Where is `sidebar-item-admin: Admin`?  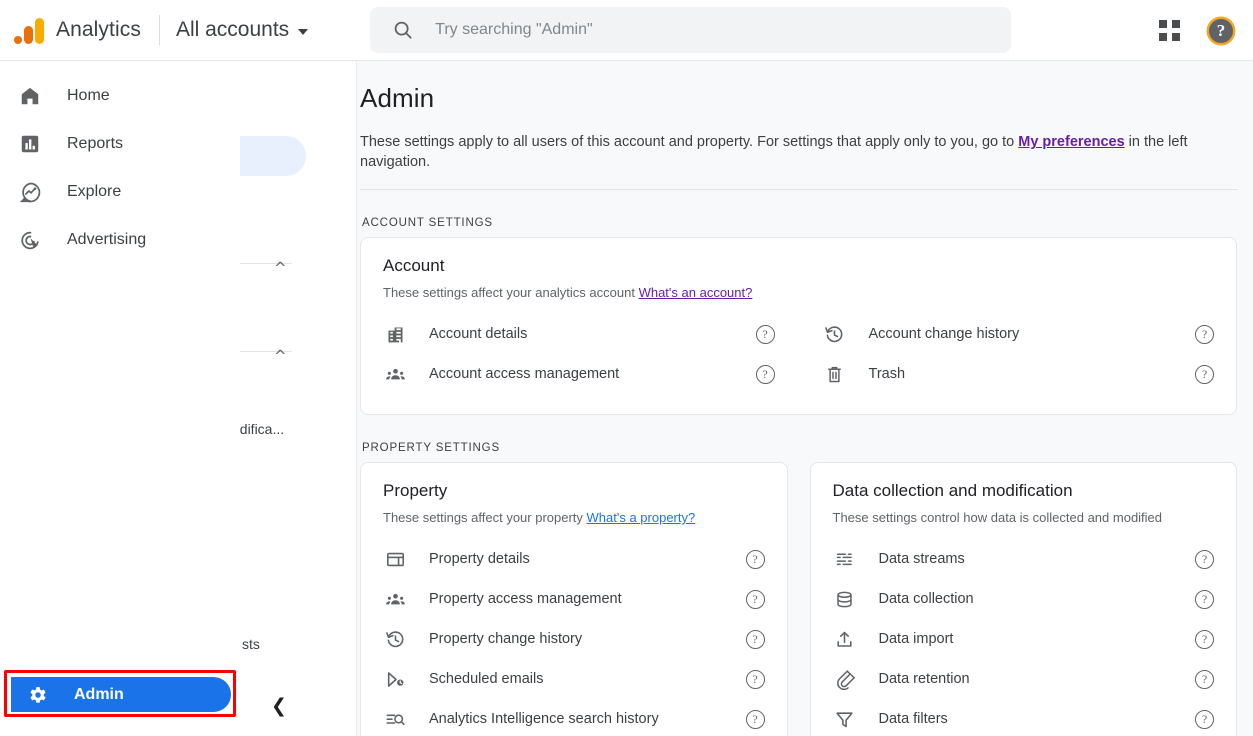 sidebar-item-admin: Admin is located at coordinates (121, 694).